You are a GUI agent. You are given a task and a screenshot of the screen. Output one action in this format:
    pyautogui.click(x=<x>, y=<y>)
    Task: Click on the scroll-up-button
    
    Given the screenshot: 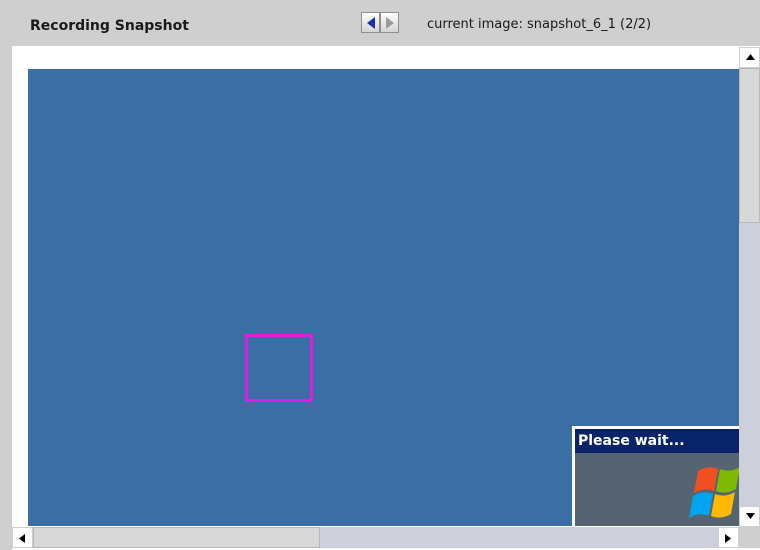 What is the action you would take?
    pyautogui.click(x=749, y=57)
    